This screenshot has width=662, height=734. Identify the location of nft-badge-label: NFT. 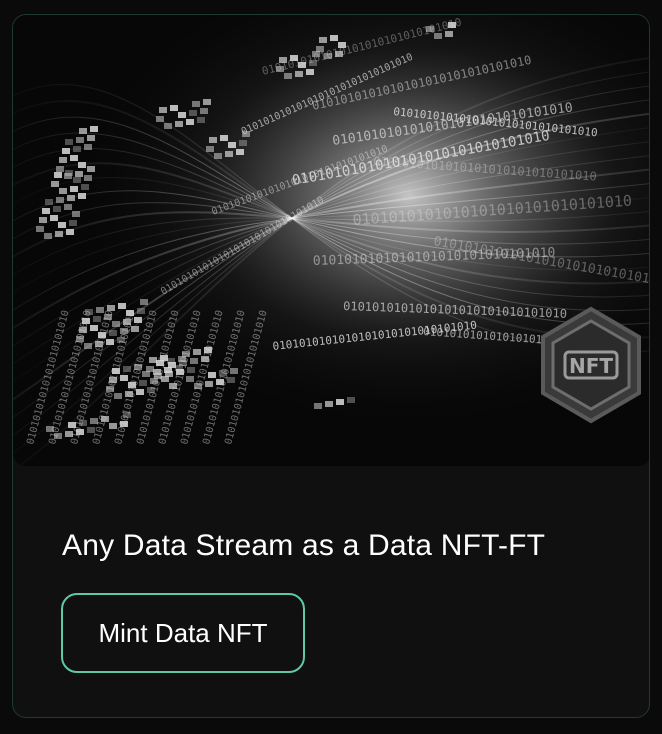
(591, 366).